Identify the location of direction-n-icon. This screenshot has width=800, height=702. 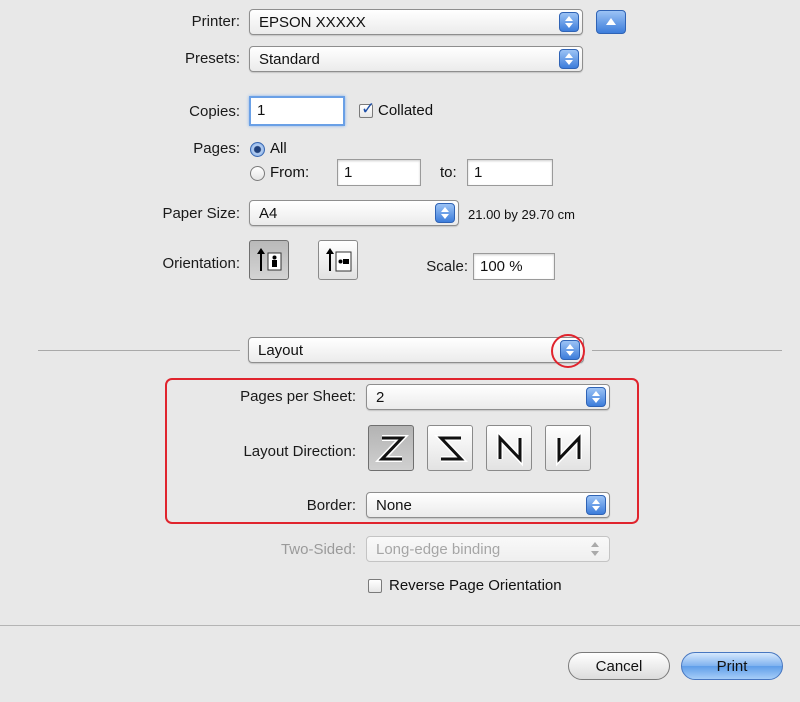
(569, 448).